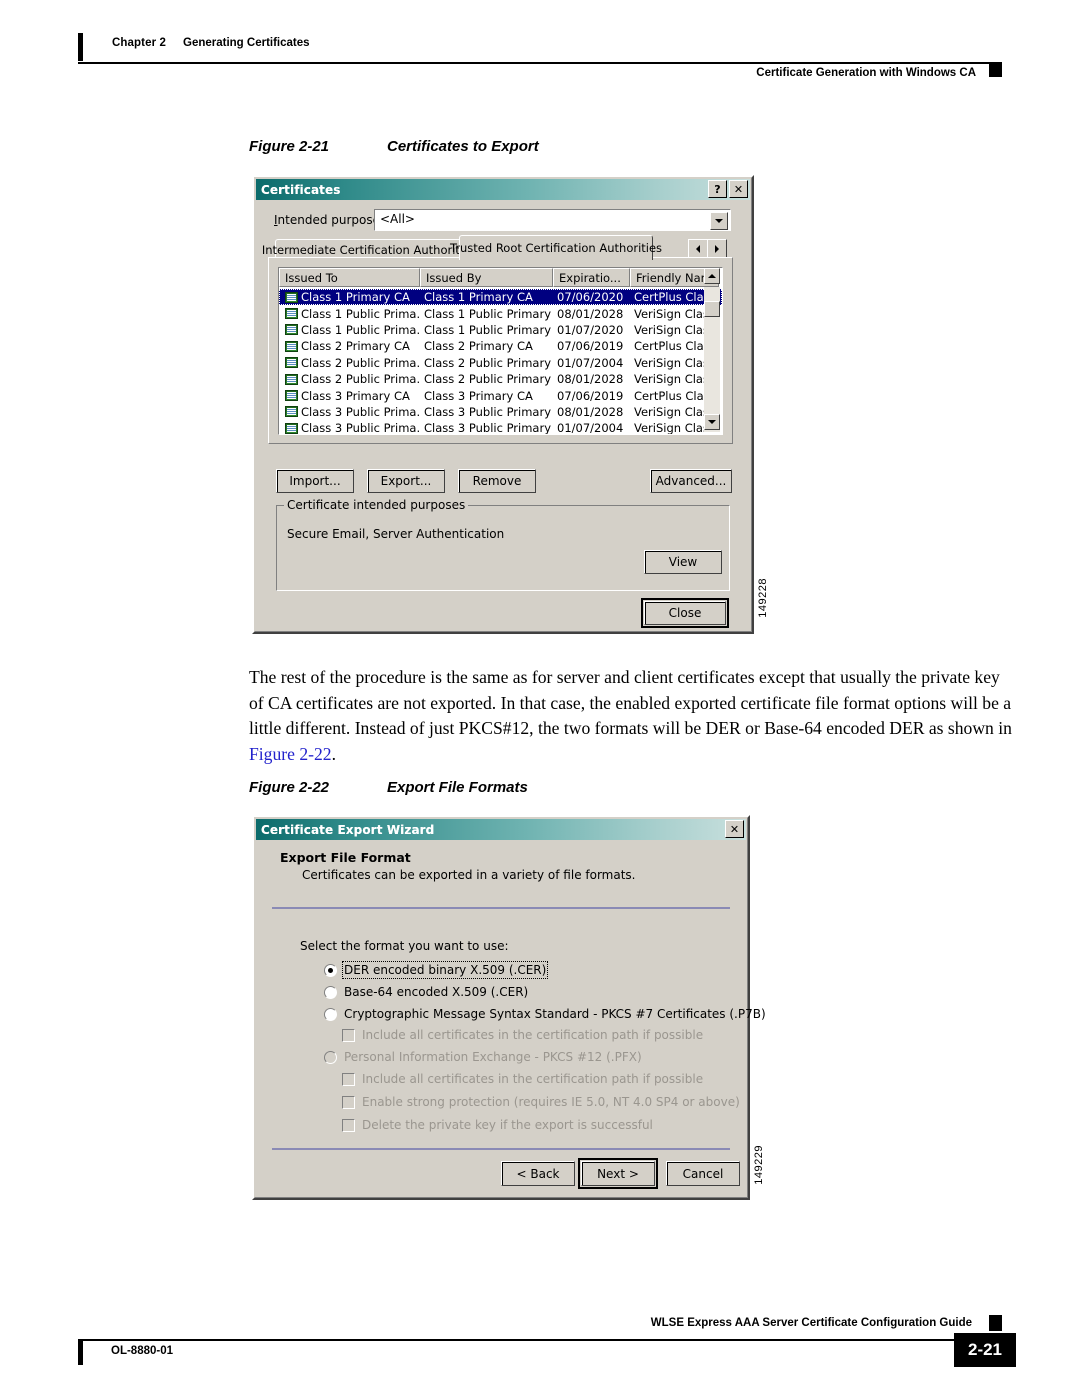 This screenshot has width=1080, height=1397. I want to click on tab-scroll-left-button, so click(698, 249).